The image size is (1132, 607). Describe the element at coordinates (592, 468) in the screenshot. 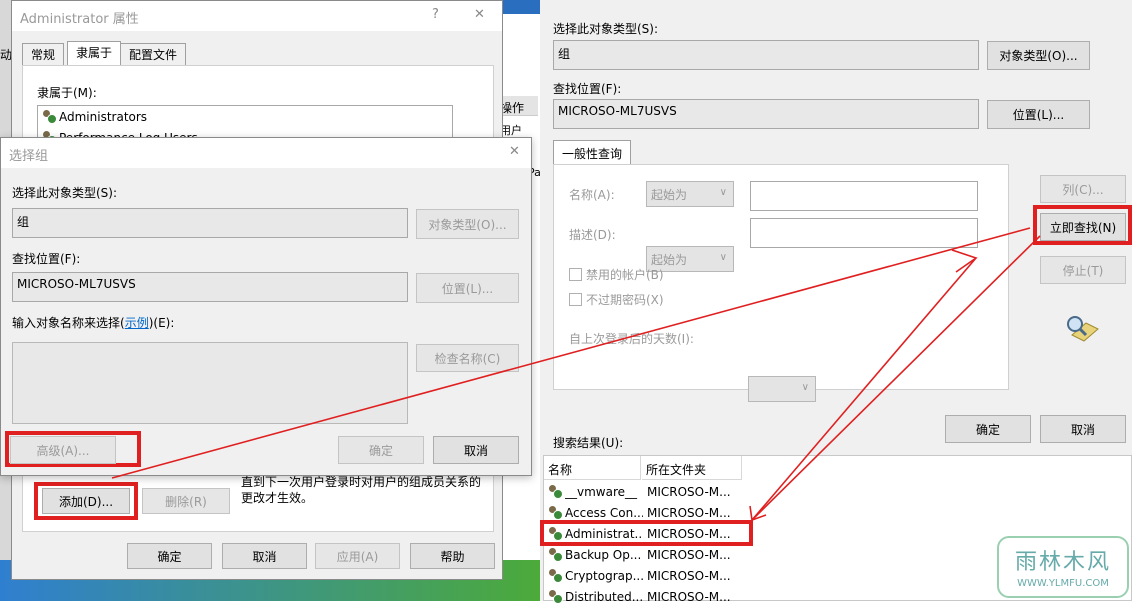

I see `column-header-name: 名称` at that location.